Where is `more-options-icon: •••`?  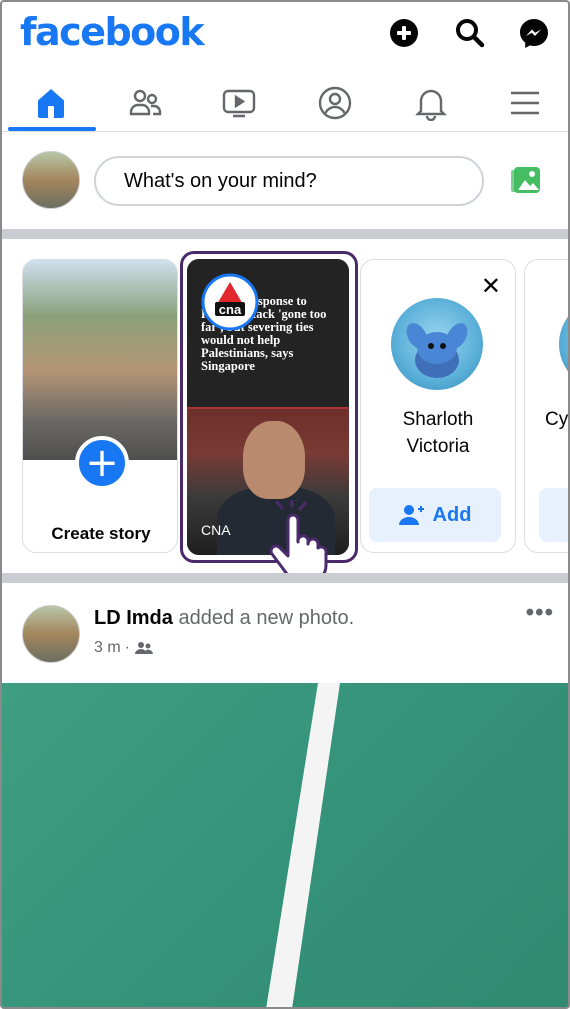
more-options-icon: ••• is located at coordinates (540, 613).